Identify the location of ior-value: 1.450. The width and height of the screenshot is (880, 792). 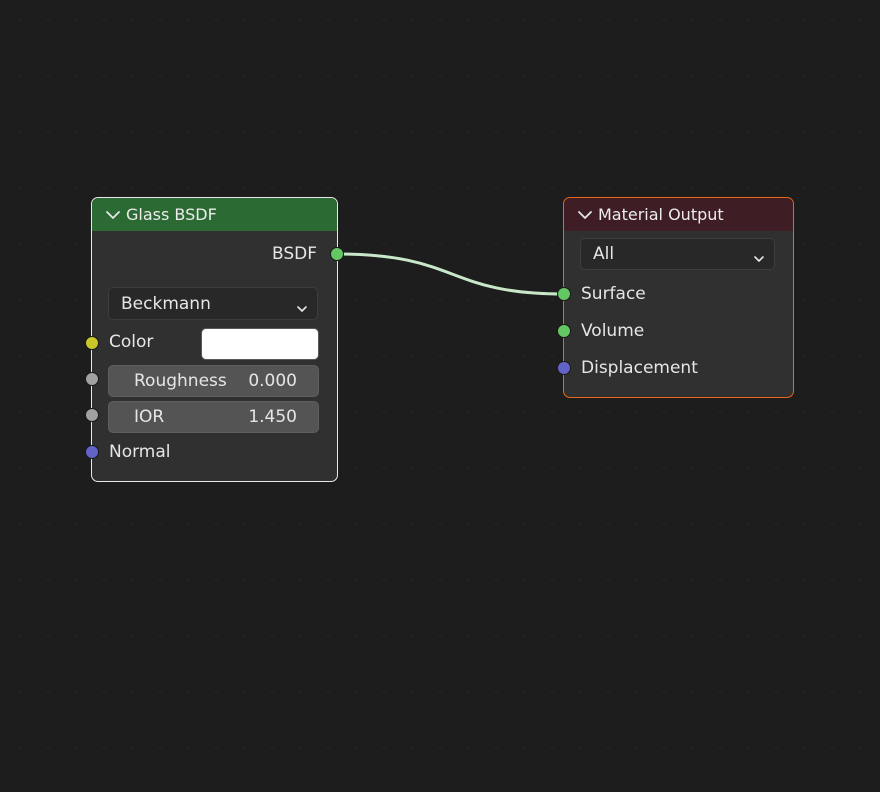
(272, 417).